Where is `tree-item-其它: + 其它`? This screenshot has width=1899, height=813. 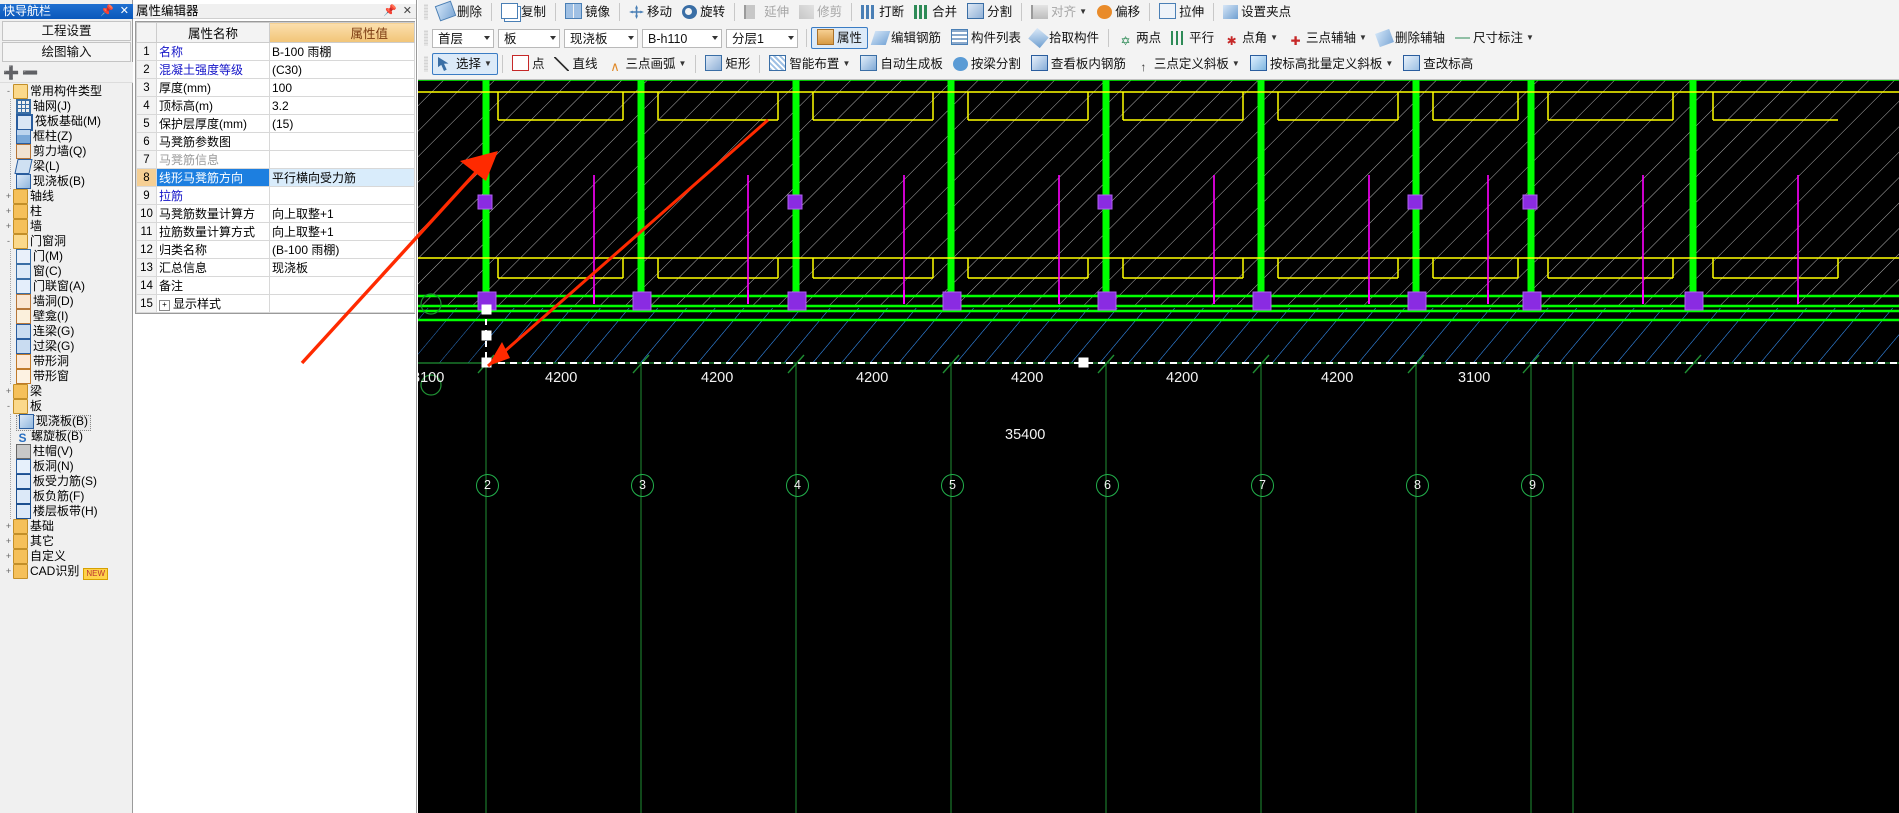
tree-item-其它: + 其它 is located at coordinates (66, 541).